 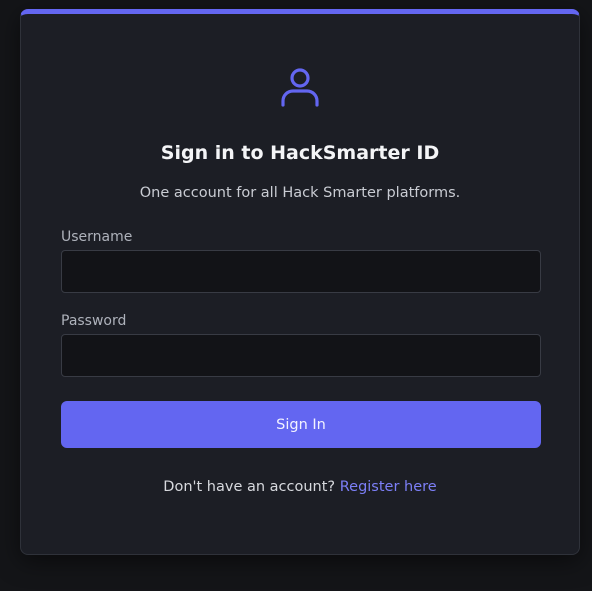 I want to click on register-prompt: Don't have an account? Register here, so click(x=300, y=487).